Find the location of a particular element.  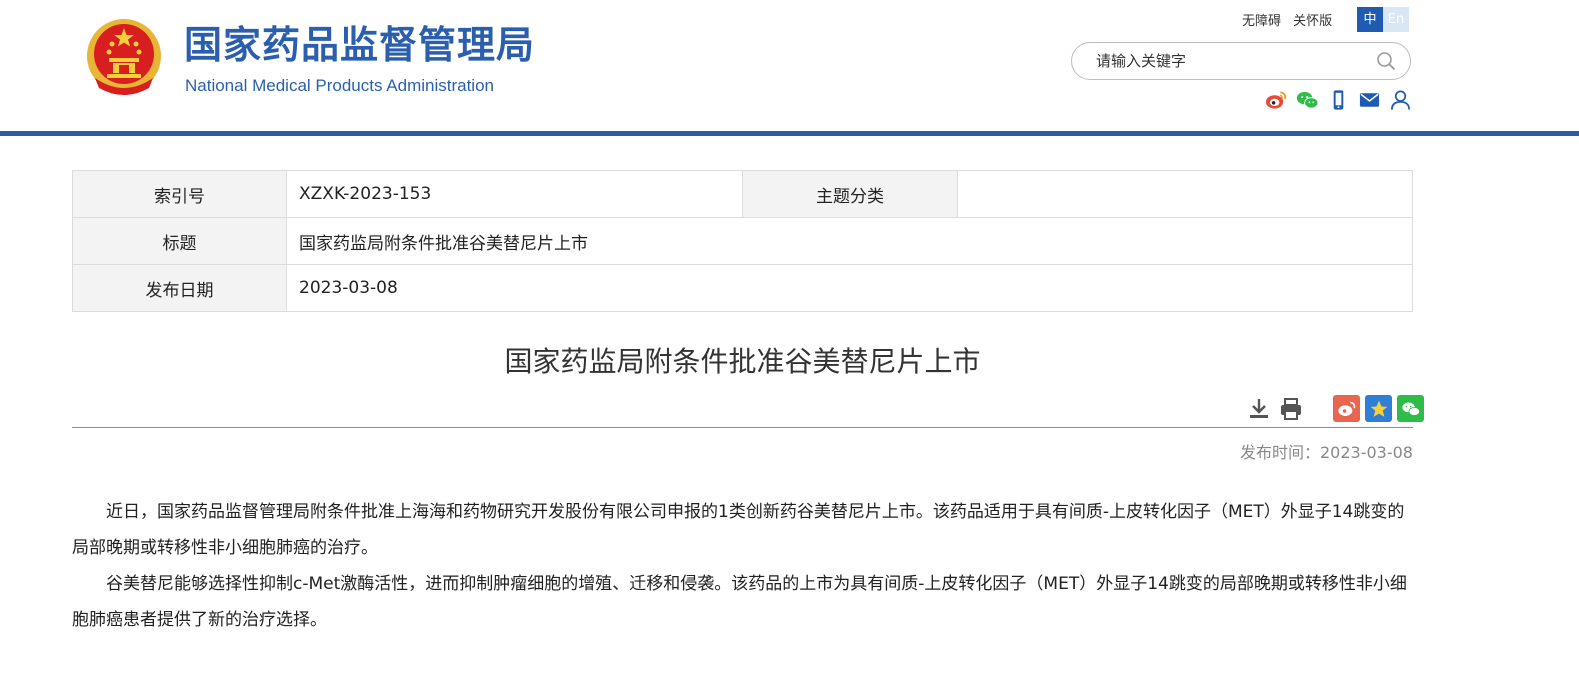

print-icon is located at coordinates (1291, 409).